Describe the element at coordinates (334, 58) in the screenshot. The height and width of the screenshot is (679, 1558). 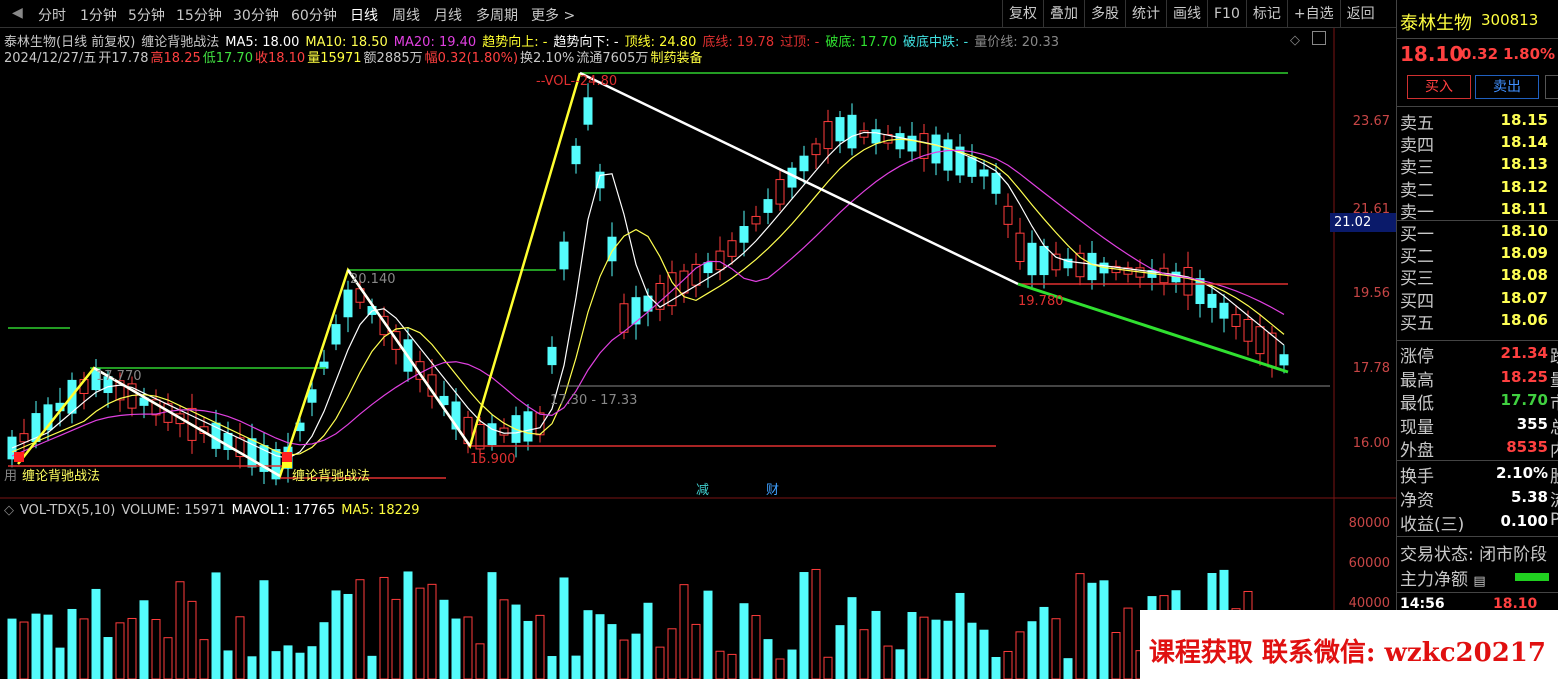
I see `quote-volume: 量15971` at that location.